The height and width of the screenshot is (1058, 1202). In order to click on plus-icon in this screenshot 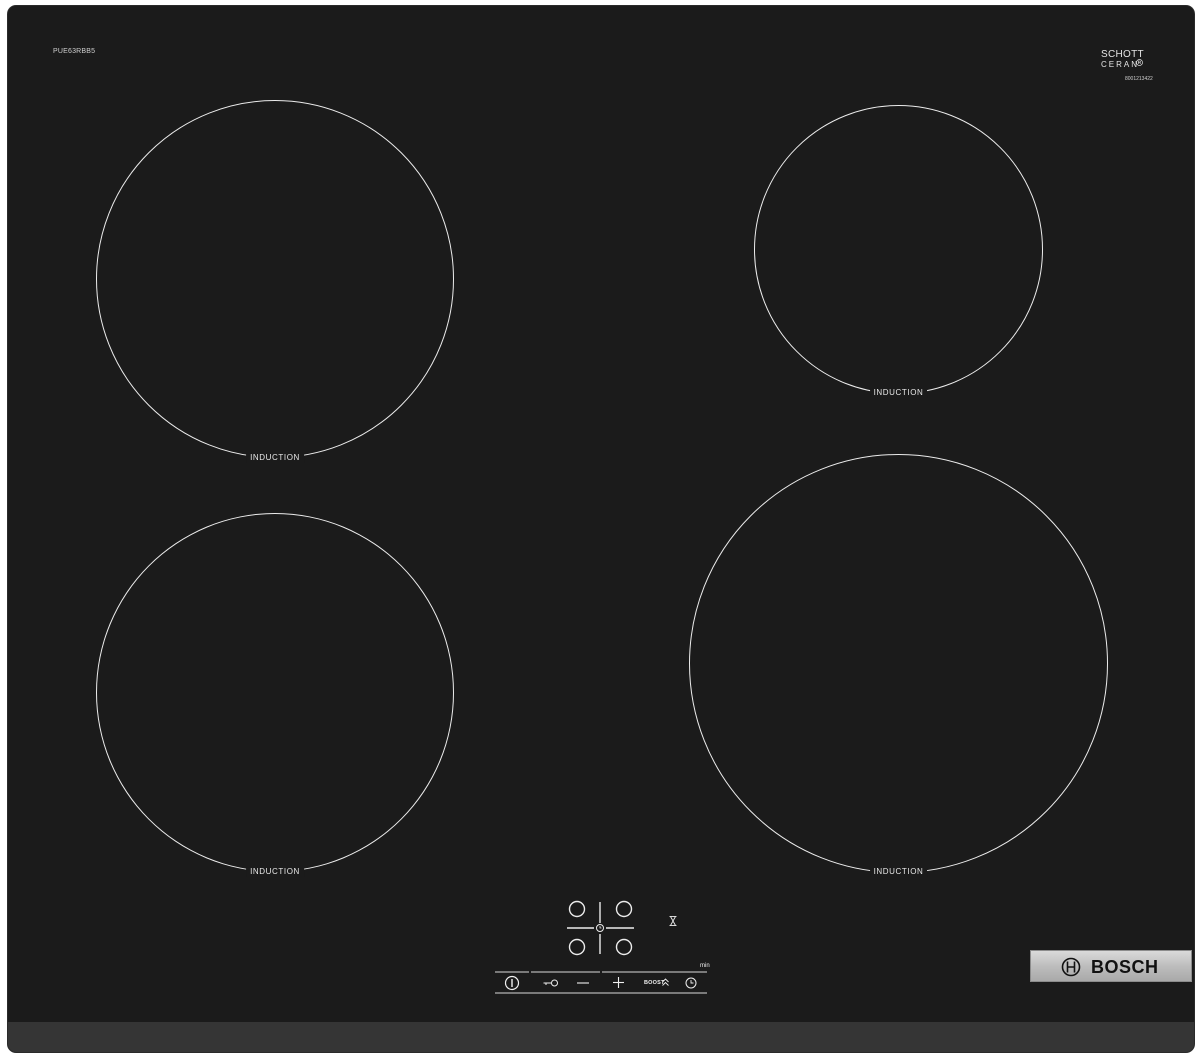, I will do `click(618, 982)`.